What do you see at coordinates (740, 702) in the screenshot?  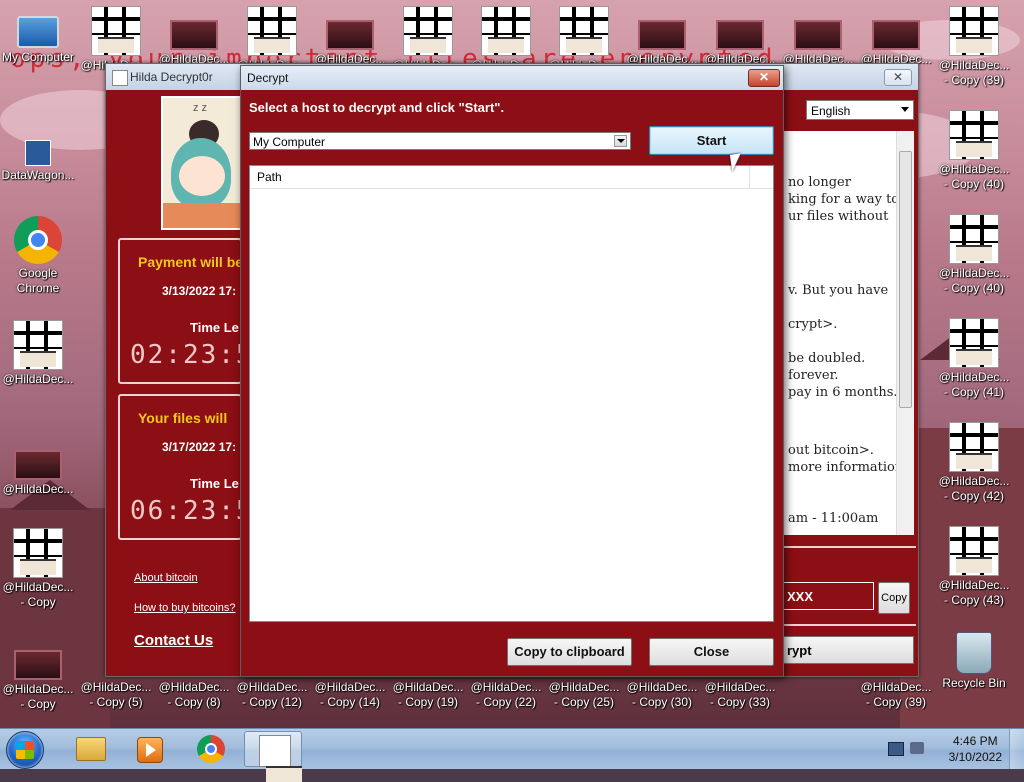 I see `desktop-icon-sublabel: - Copy (33)` at bounding box center [740, 702].